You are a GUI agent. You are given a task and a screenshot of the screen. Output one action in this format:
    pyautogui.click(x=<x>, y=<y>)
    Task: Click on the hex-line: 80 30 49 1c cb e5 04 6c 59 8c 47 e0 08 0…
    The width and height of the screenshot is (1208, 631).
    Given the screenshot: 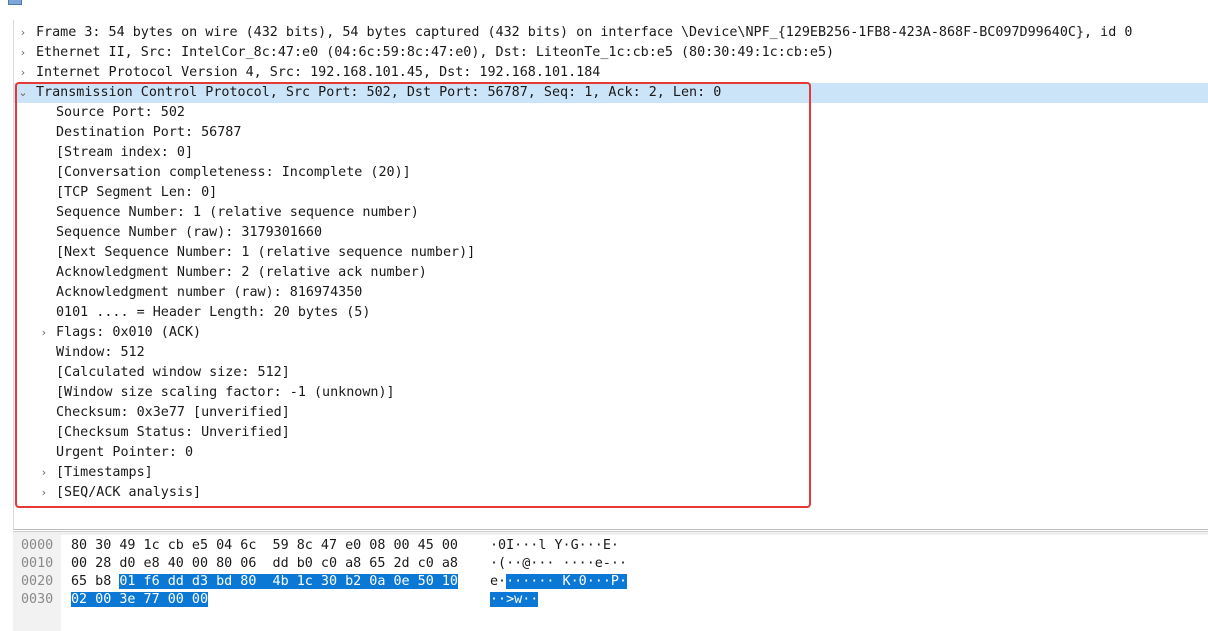 What is the action you would take?
    pyautogui.click(x=264, y=546)
    